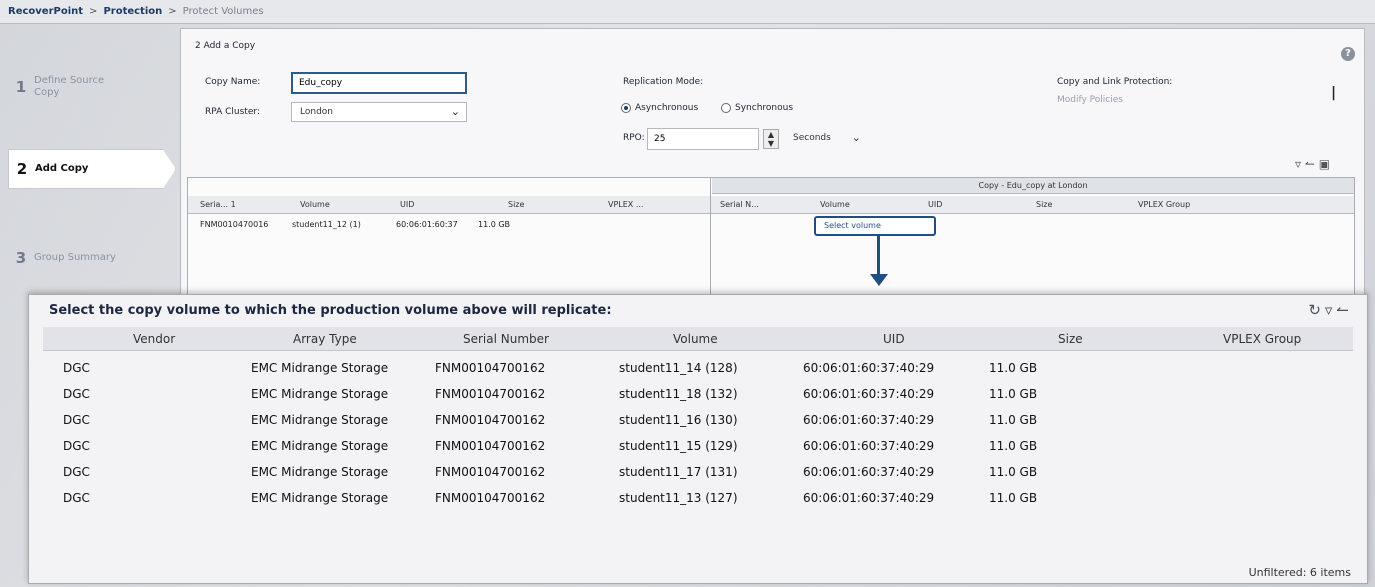 This screenshot has width=1375, height=587. What do you see at coordinates (1262, 339) in the screenshot?
I see `col-vplex-group: VPLEX Group` at bounding box center [1262, 339].